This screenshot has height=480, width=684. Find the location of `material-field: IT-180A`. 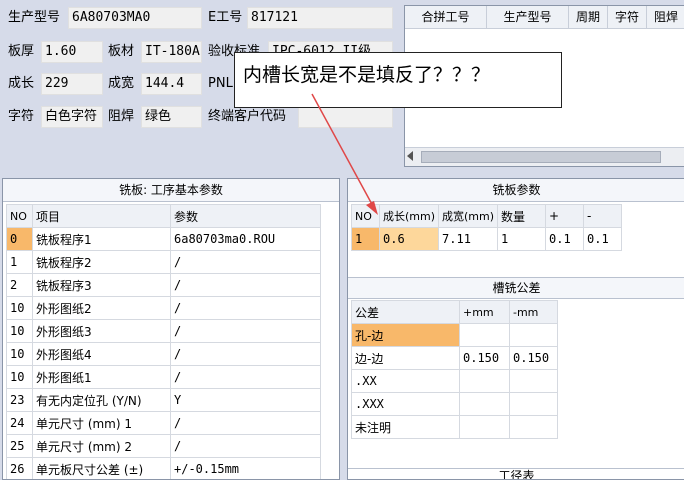

material-field: IT-180A is located at coordinates (171, 52).